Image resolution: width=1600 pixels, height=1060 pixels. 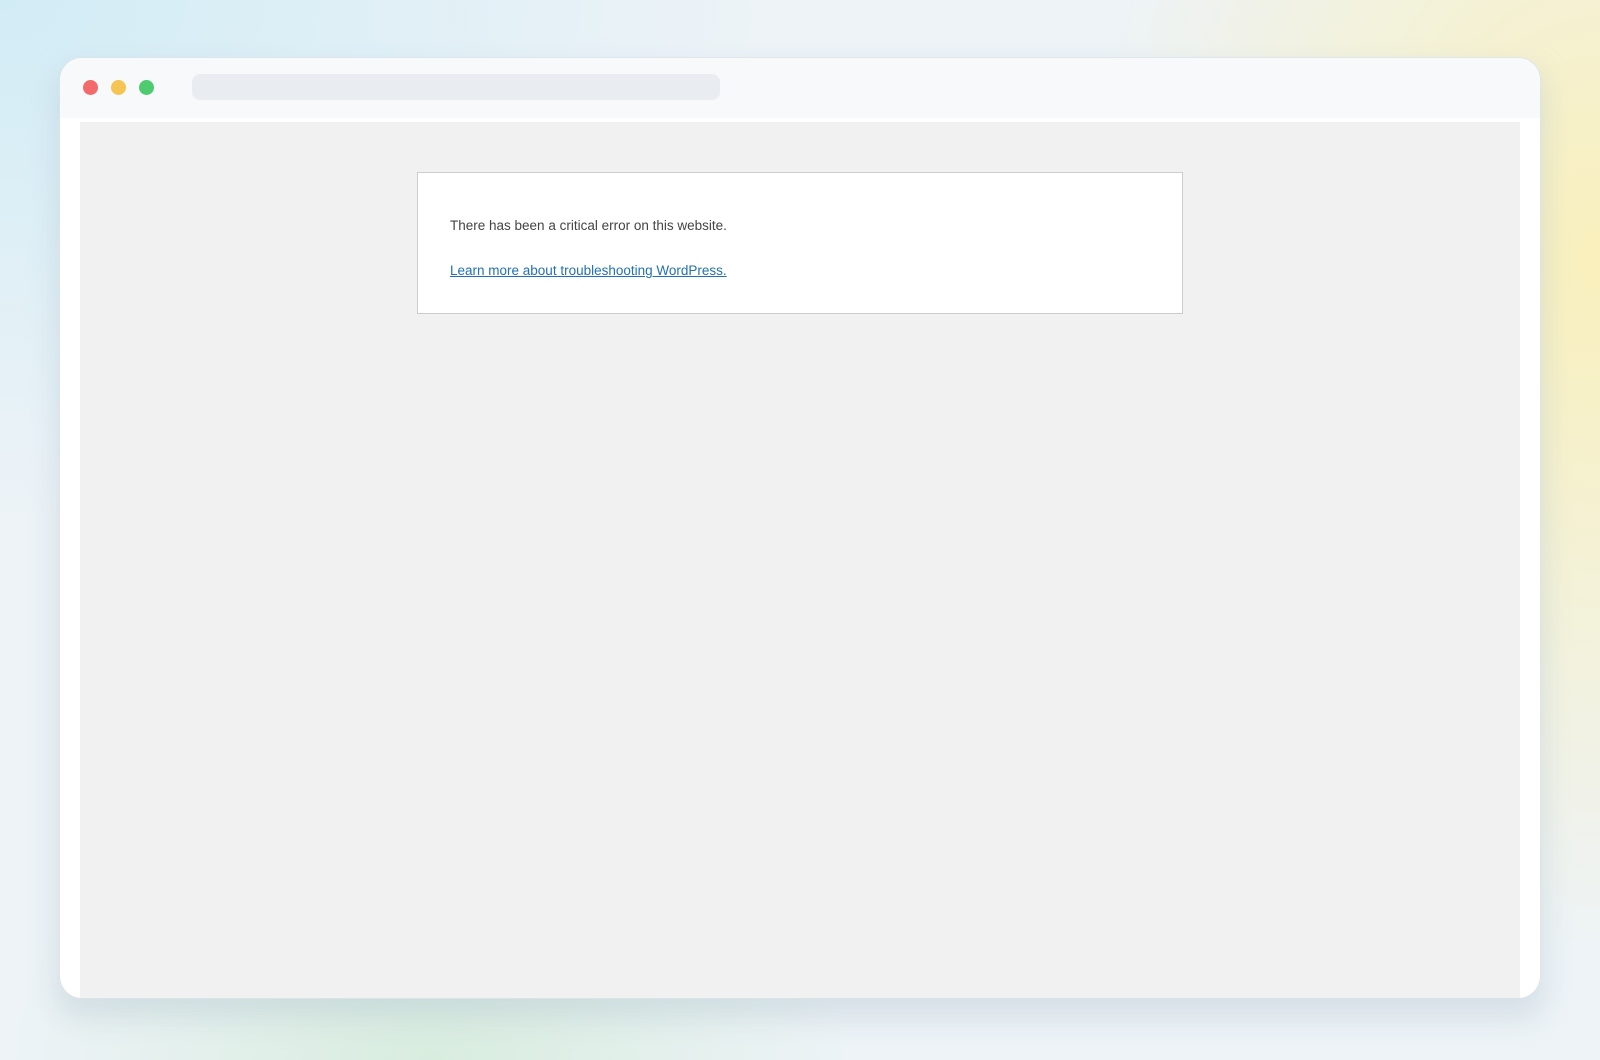 What do you see at coordinates (146, 87) in the screenshot?
I see `maximize-window-button` at bounding box center [146, 87].